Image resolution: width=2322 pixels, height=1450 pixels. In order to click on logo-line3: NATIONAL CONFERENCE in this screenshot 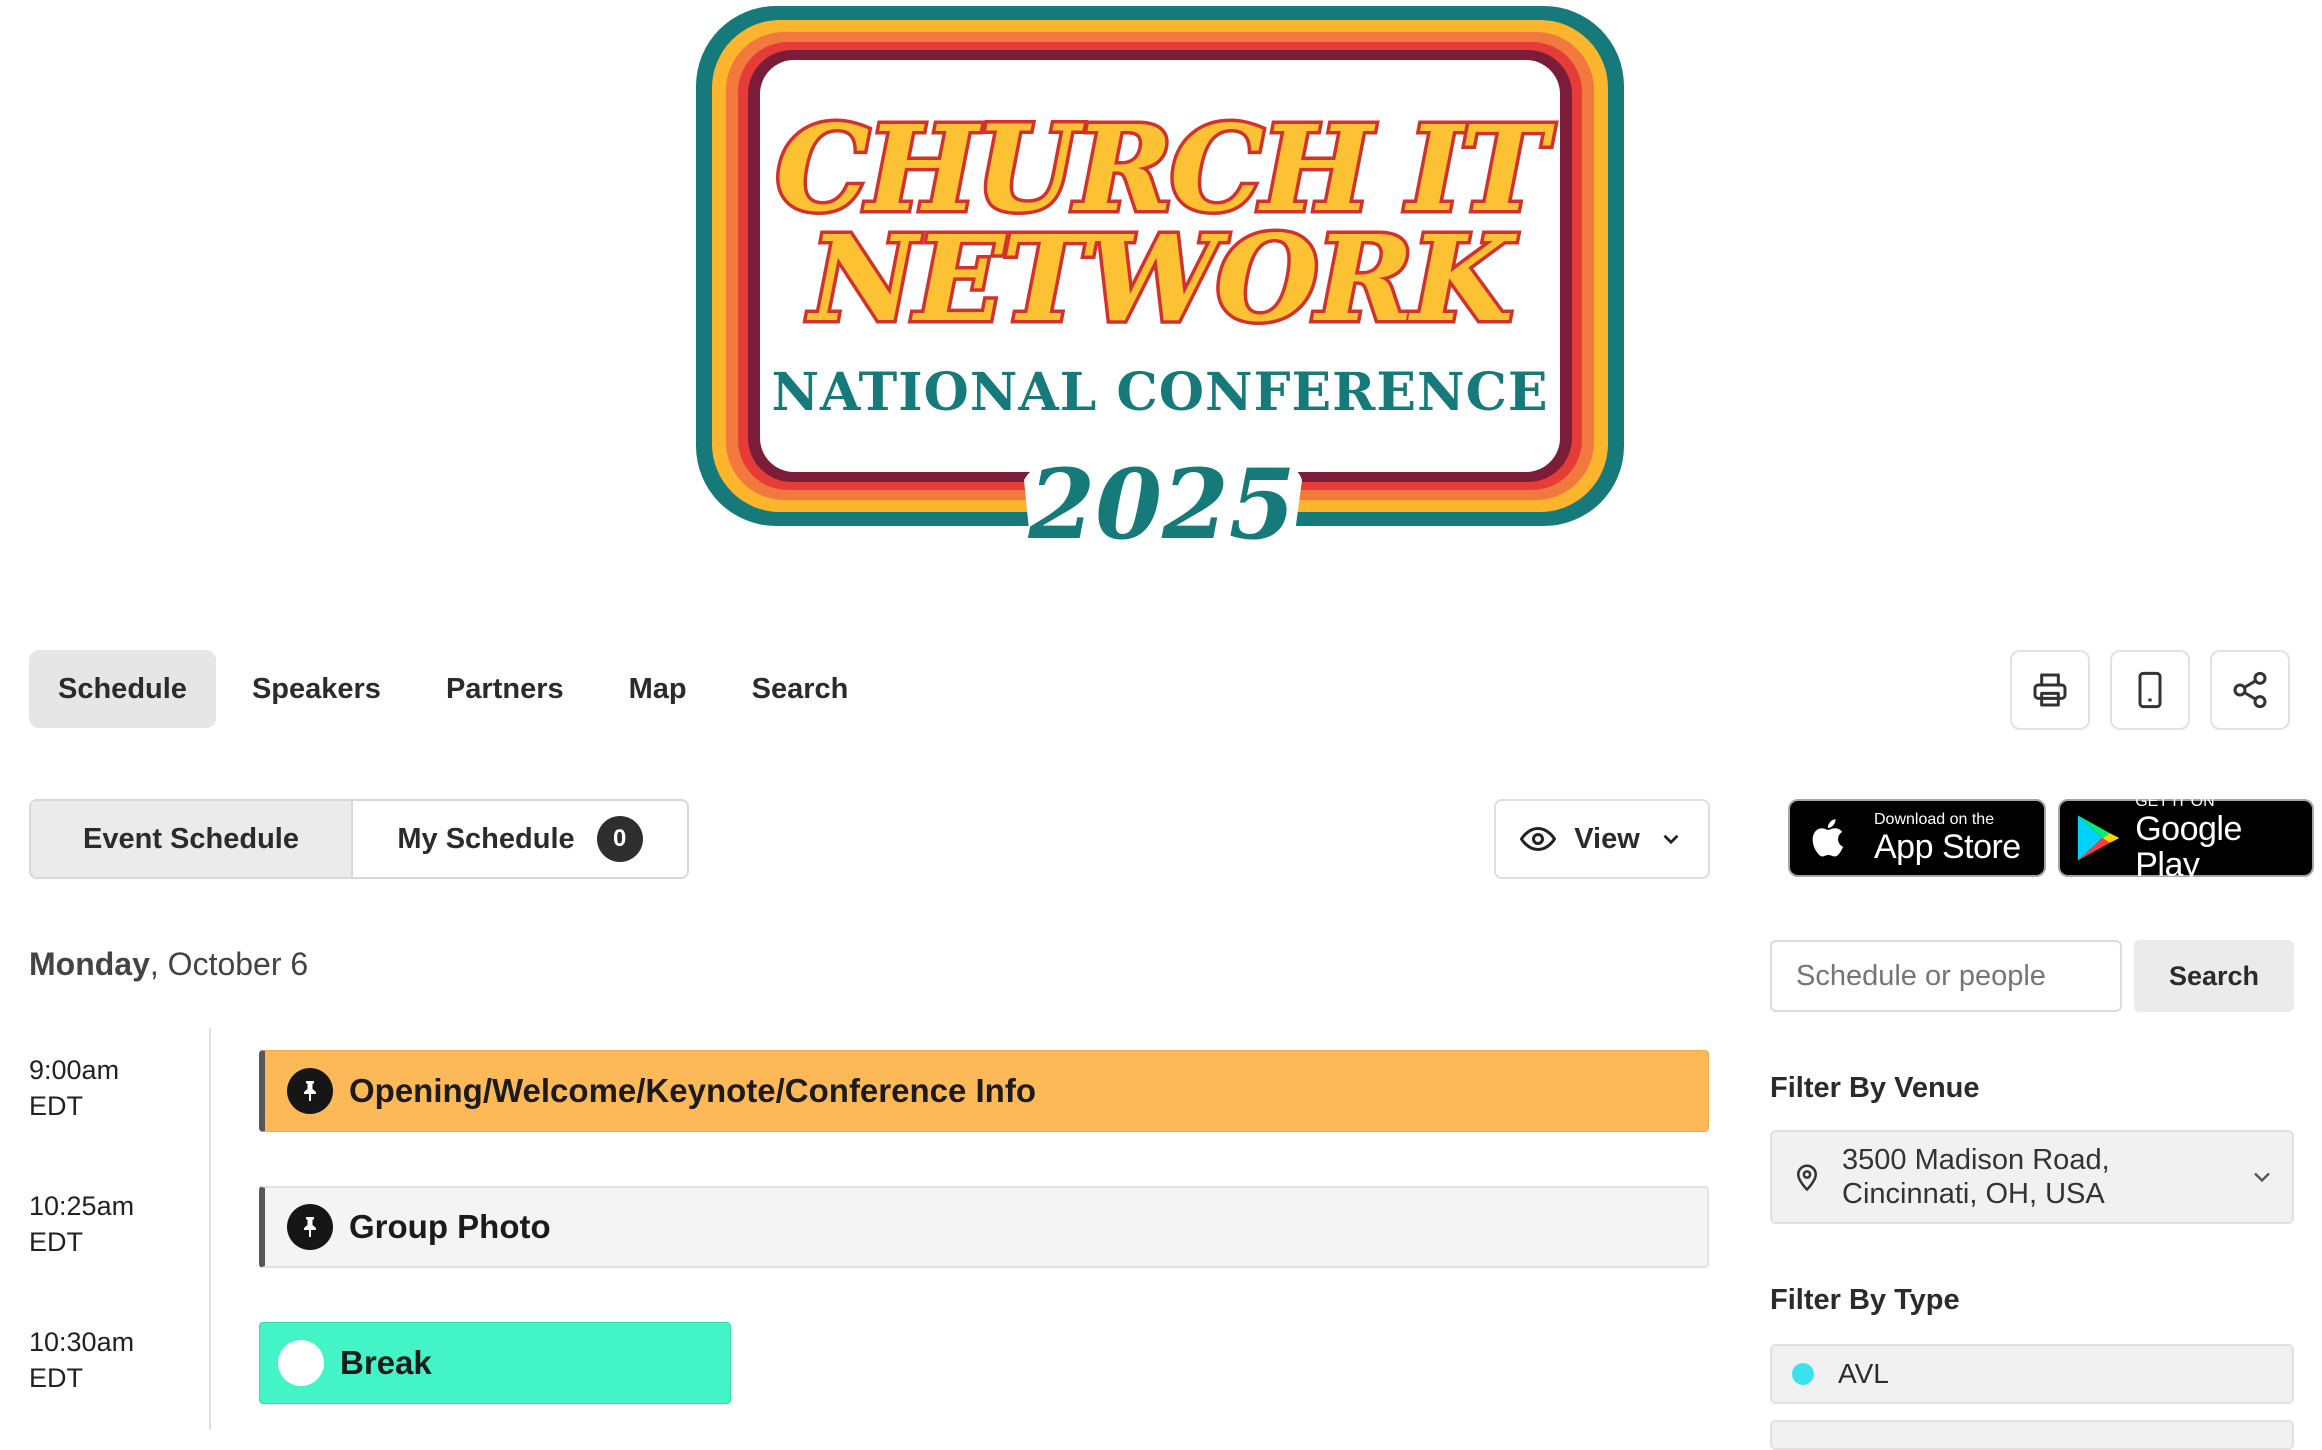, I will do `click(1159, 392)`.